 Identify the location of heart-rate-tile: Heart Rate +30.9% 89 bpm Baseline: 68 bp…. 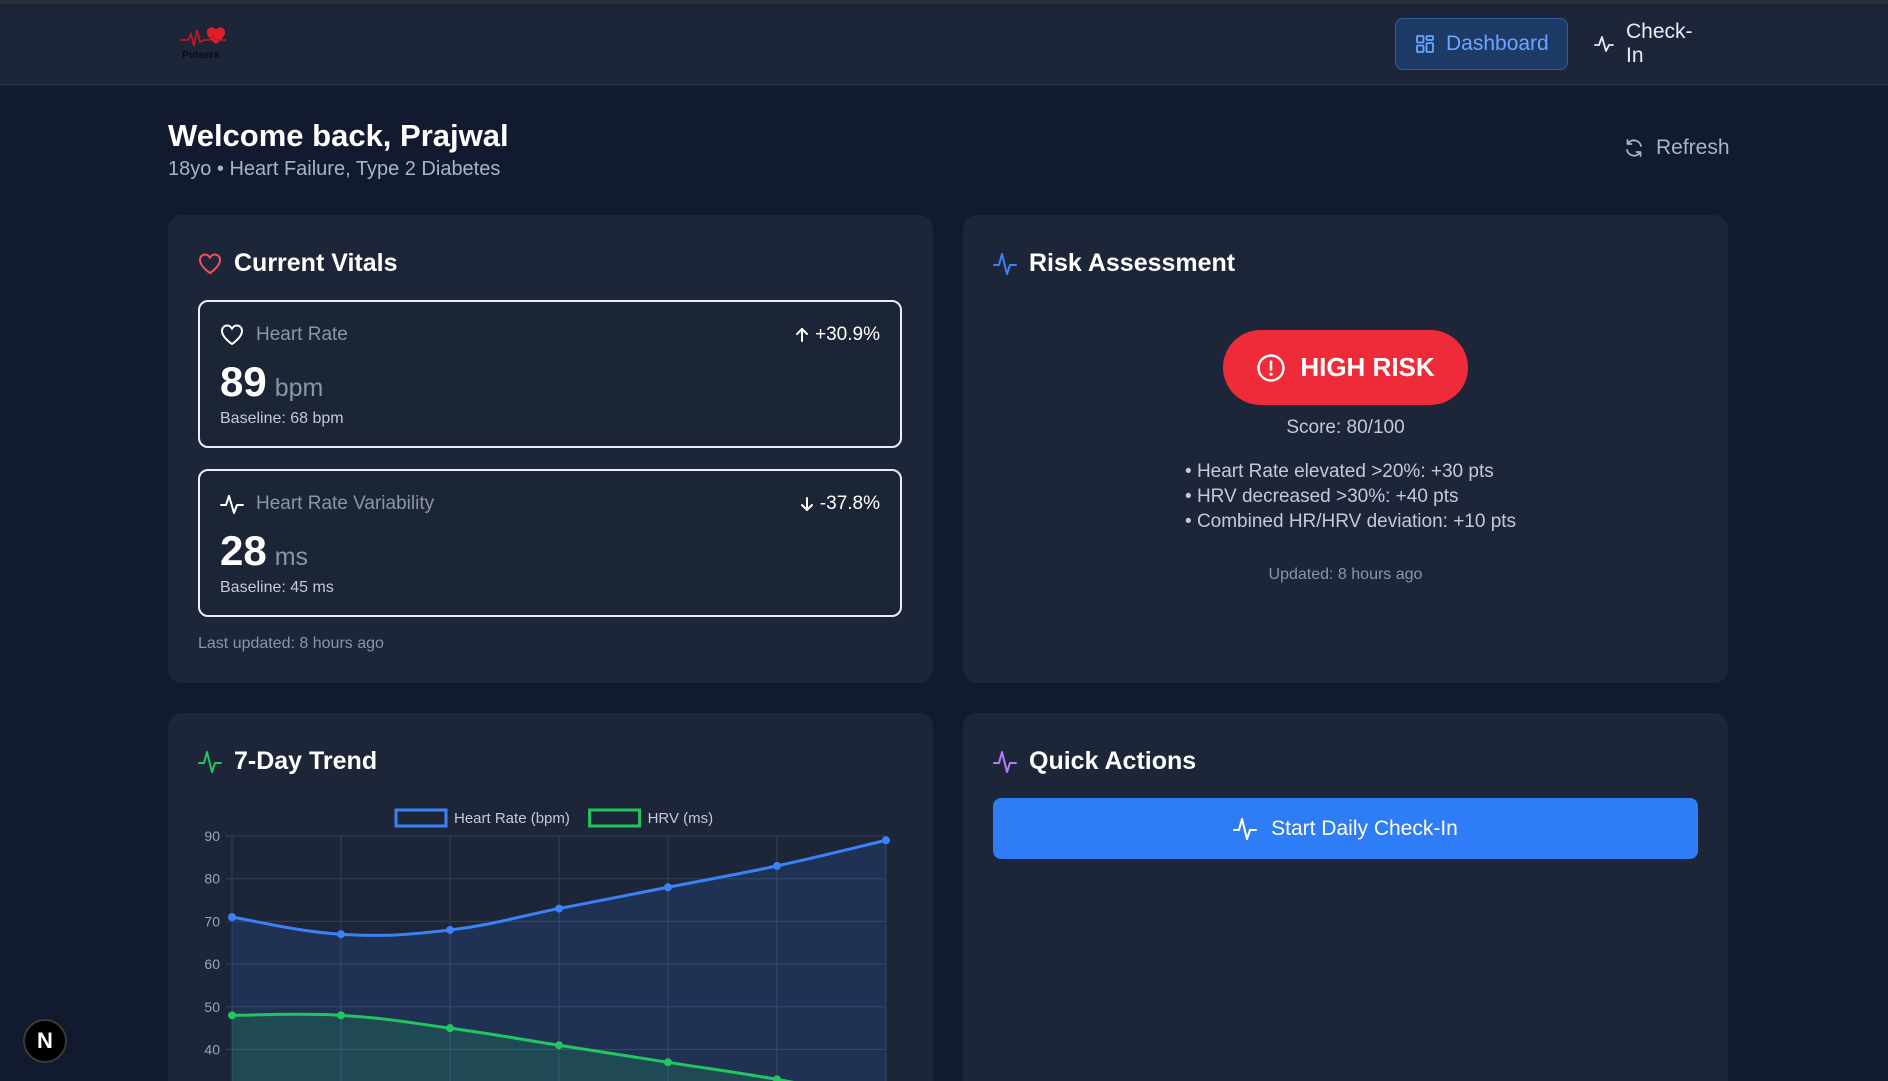
(550, 374).